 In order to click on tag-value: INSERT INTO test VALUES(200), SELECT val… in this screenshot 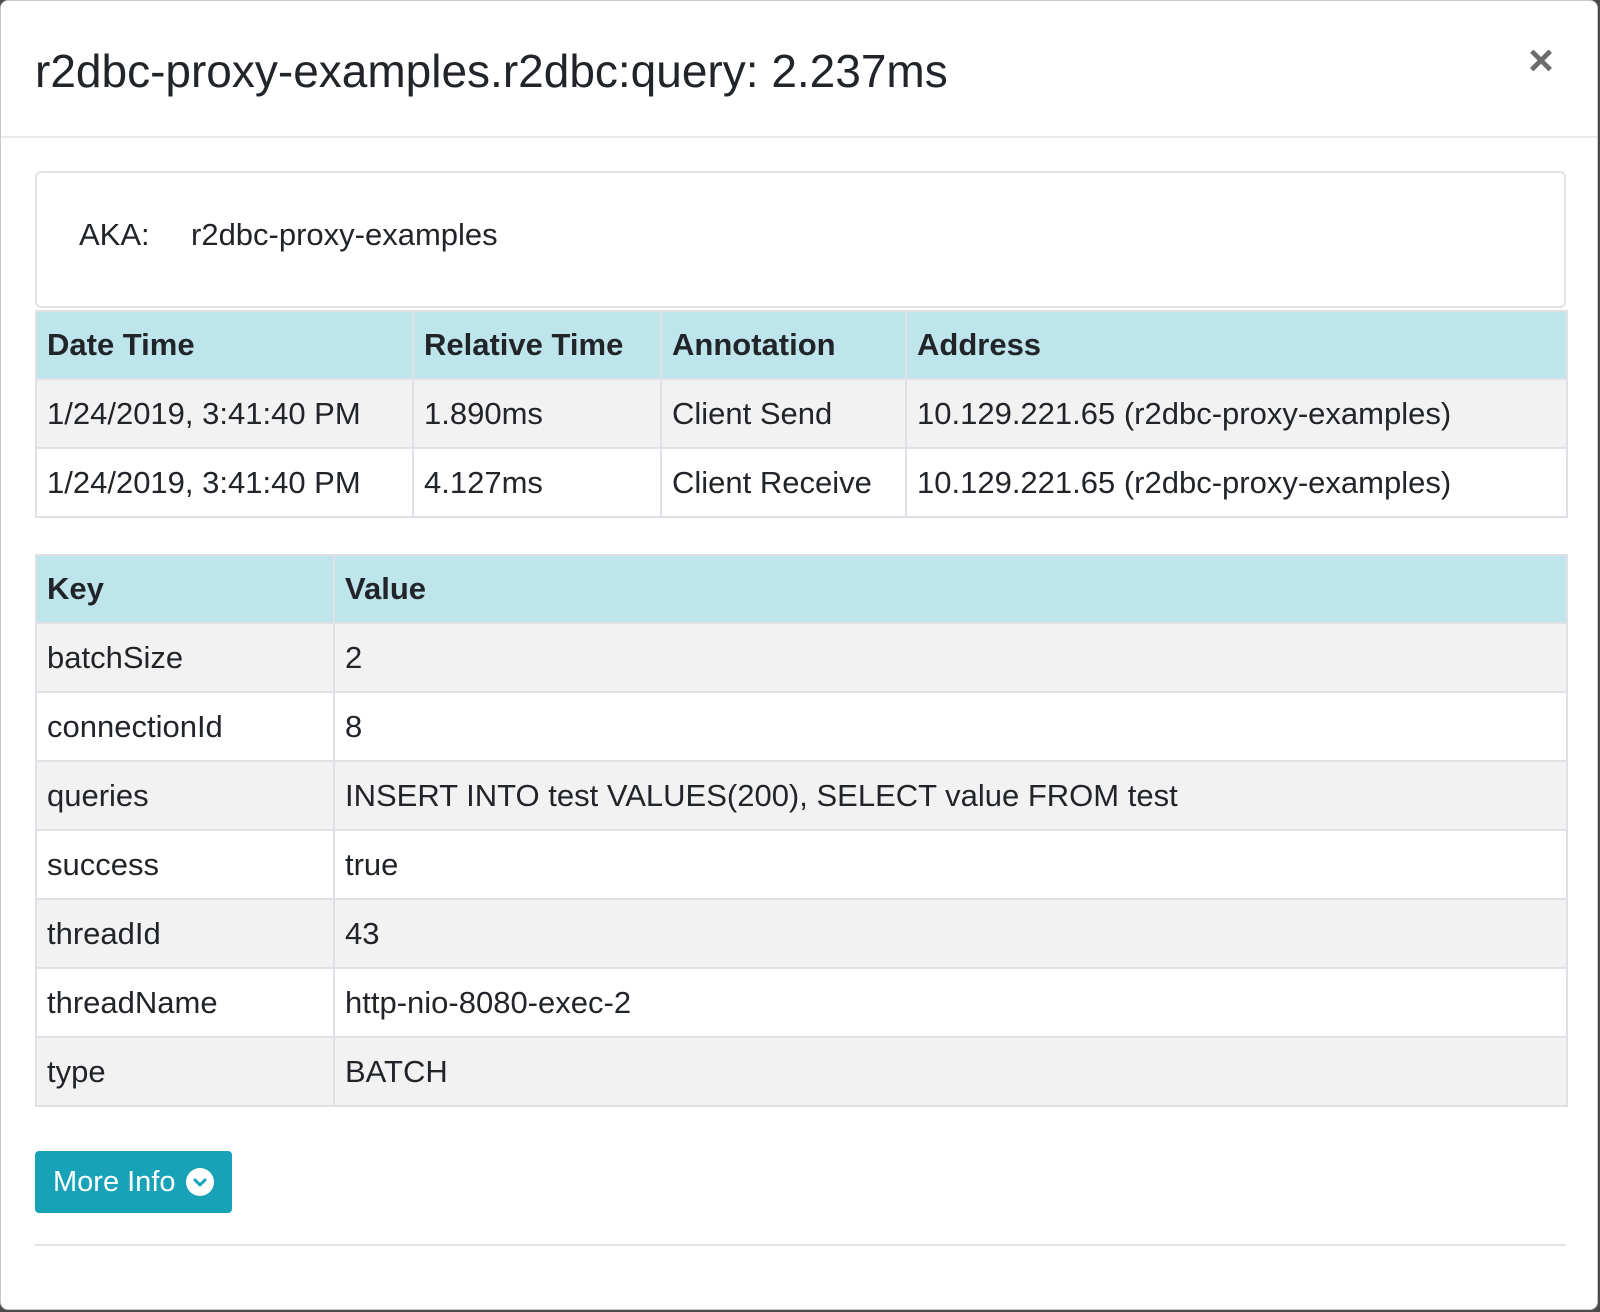, I will do `click(950, 795)`.